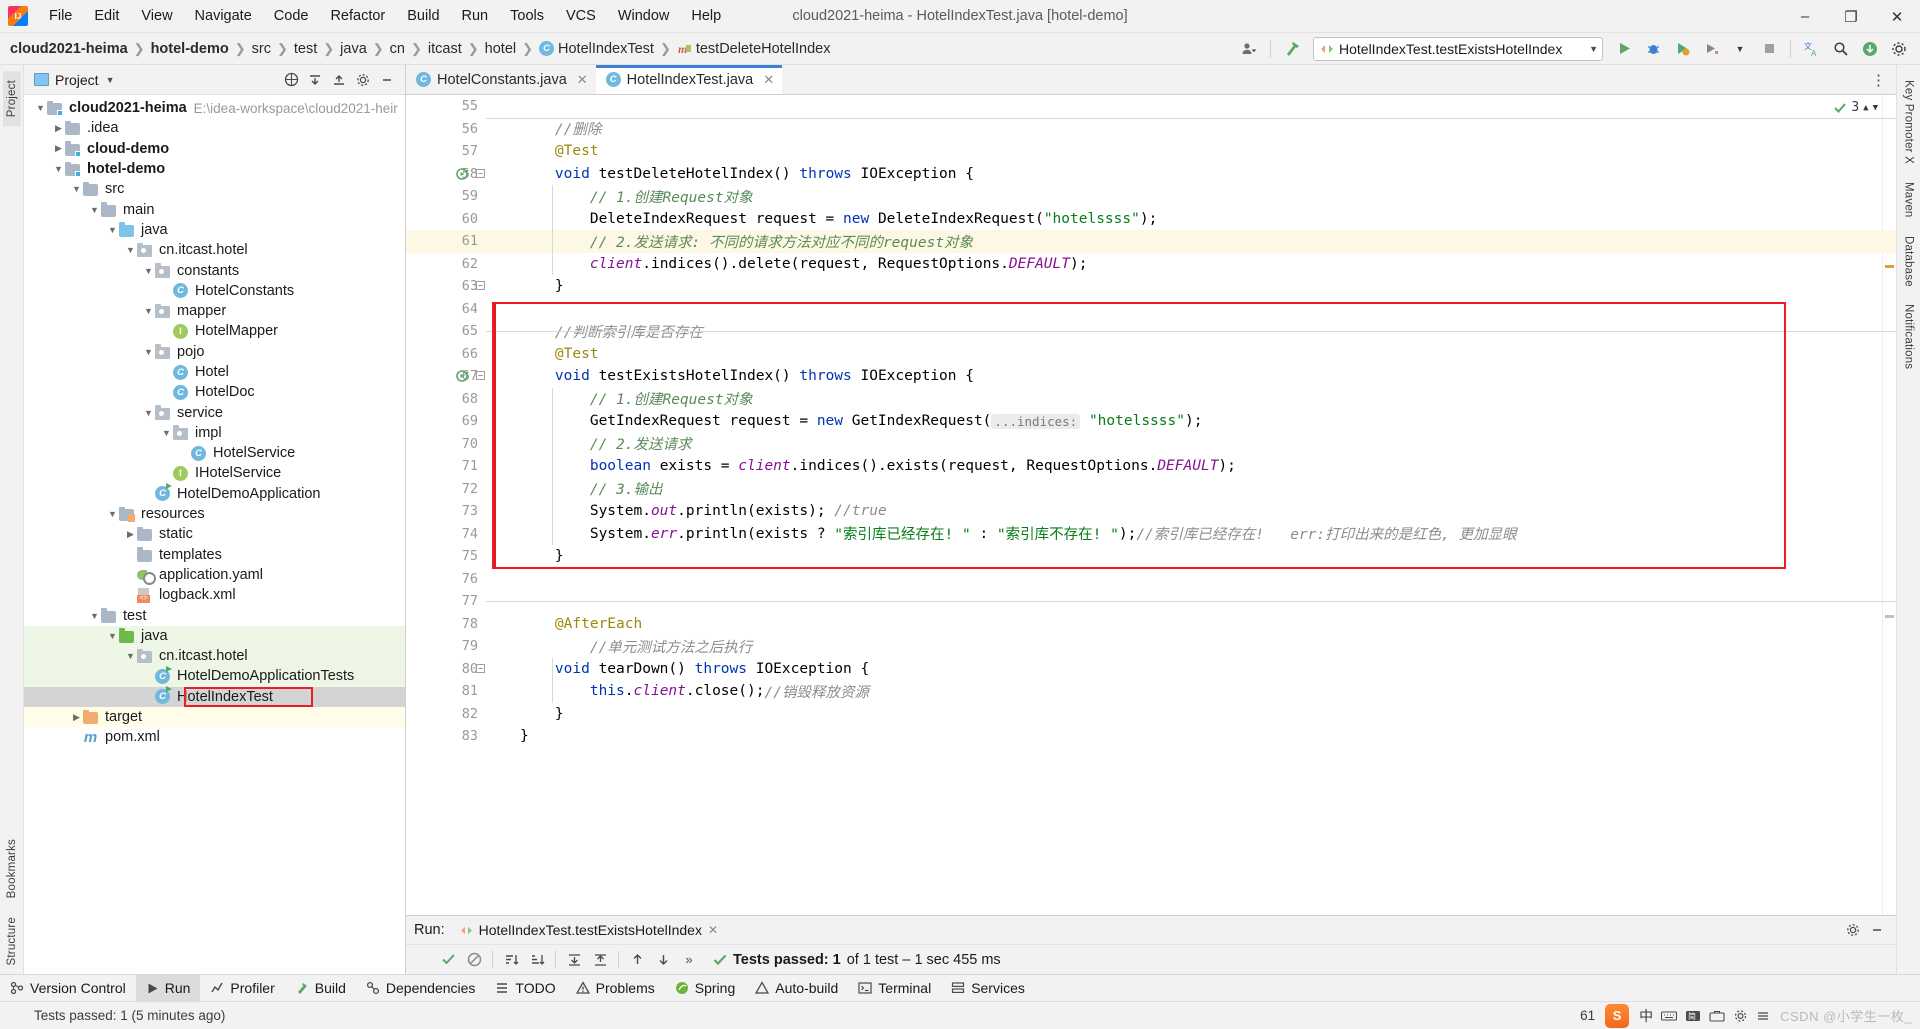  I want to click on tree-node: C HotelDemoApplication, so click(214, 493).